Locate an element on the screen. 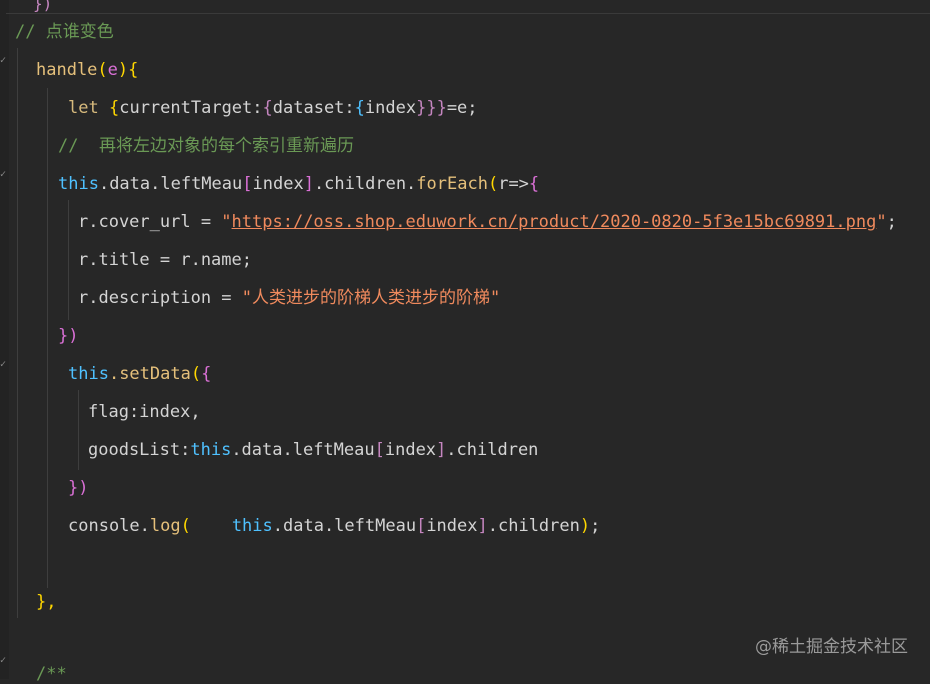 Image resolution: width=930 pixels, height=684 pixels. code-line-setdata: this.setData({ is located at coordinates (139, 374).